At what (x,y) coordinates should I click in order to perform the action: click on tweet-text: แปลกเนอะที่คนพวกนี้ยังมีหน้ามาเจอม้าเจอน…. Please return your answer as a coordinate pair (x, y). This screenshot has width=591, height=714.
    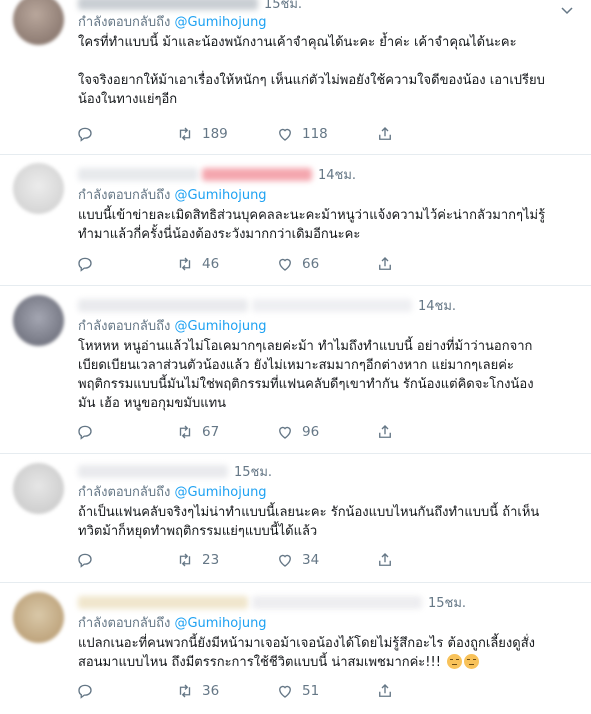
    Looking at the image, I should click on (329, 653).